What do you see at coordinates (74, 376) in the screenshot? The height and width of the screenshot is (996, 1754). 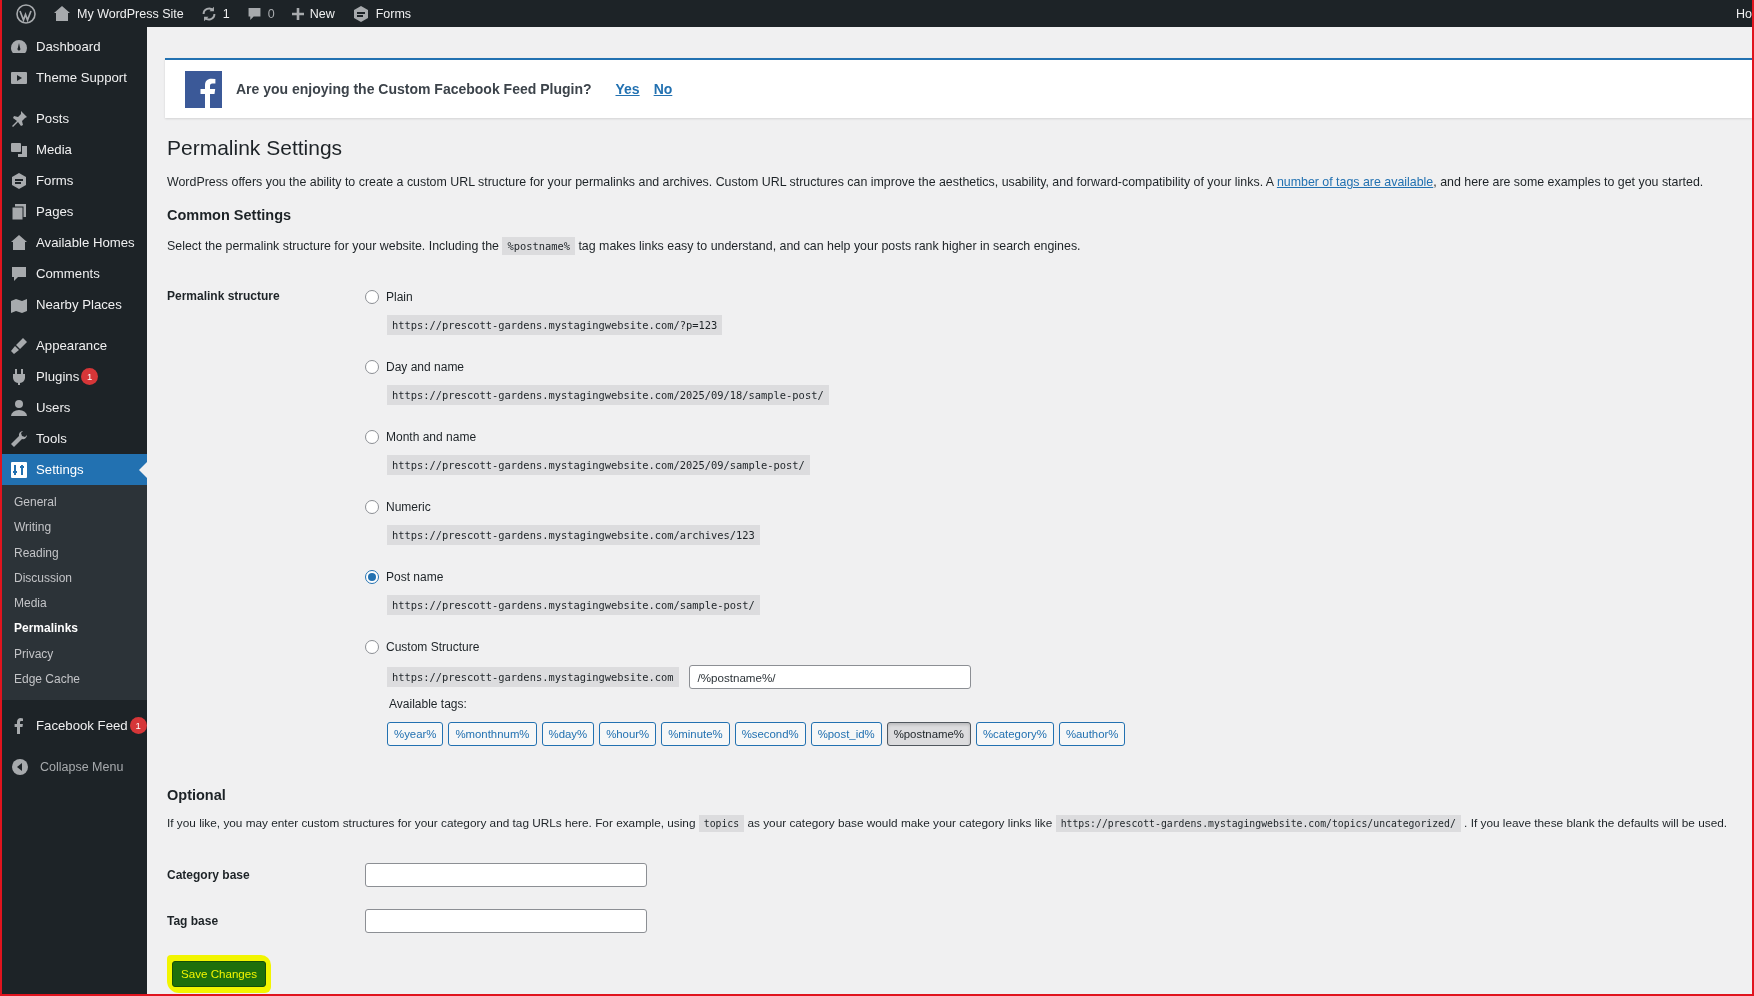 I see `sidebar-item: Plugins 1` at bounding box center [74, 376].